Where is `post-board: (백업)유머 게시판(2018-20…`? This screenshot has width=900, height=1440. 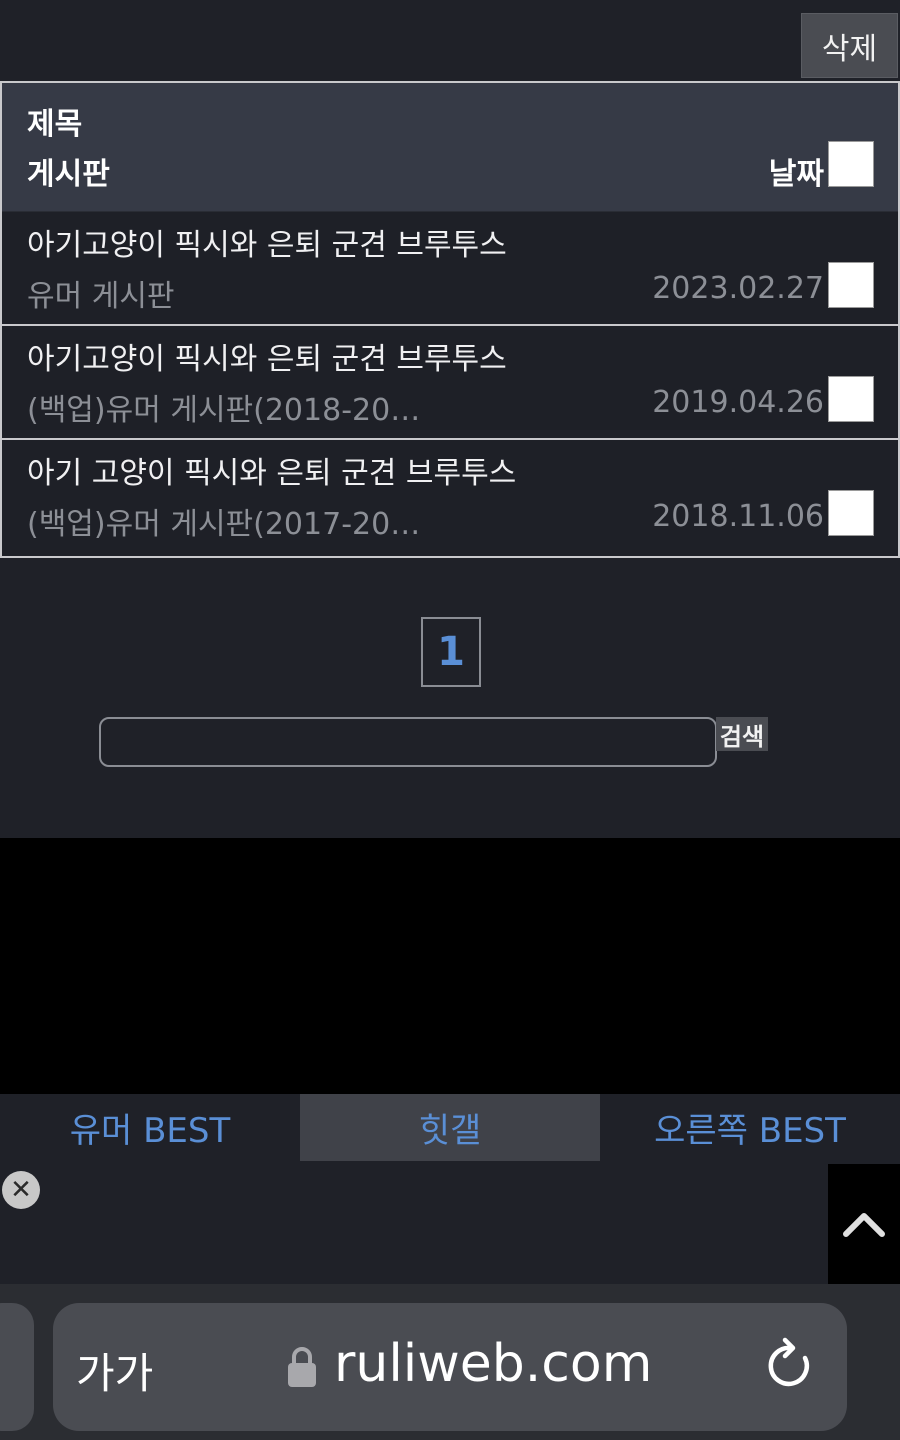
post-board: (백업)유머 게시판(2018-20… is located at coordinates (224, 410).